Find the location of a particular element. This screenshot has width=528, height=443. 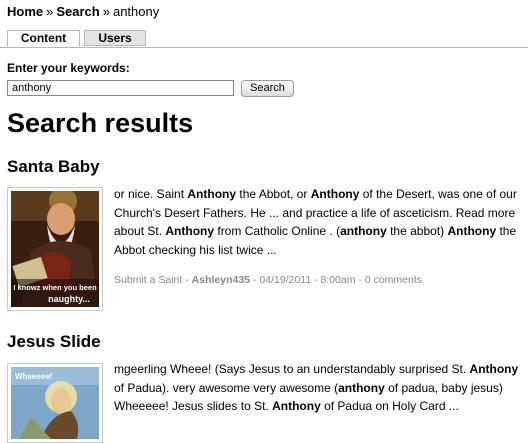

snippet-text: the Abbot, or is located at coordinates (273, 194).